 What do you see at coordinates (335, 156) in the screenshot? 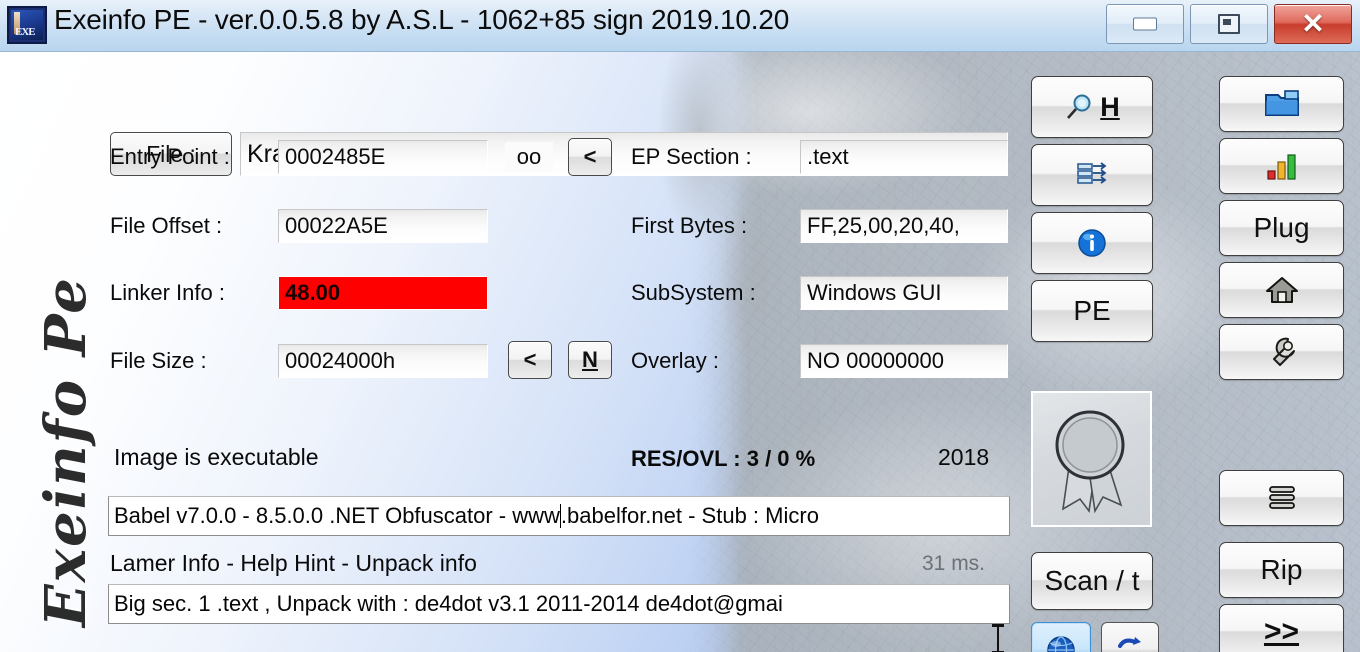
I see `entry-point-value: 0002485E` at bounding box center [335, 156].